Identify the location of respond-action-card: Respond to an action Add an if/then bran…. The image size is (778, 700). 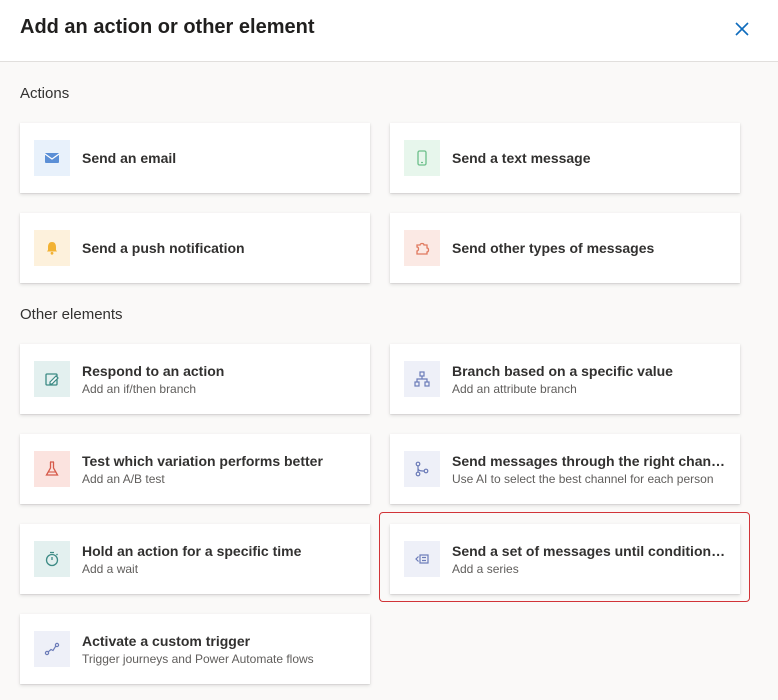
(195, 379).